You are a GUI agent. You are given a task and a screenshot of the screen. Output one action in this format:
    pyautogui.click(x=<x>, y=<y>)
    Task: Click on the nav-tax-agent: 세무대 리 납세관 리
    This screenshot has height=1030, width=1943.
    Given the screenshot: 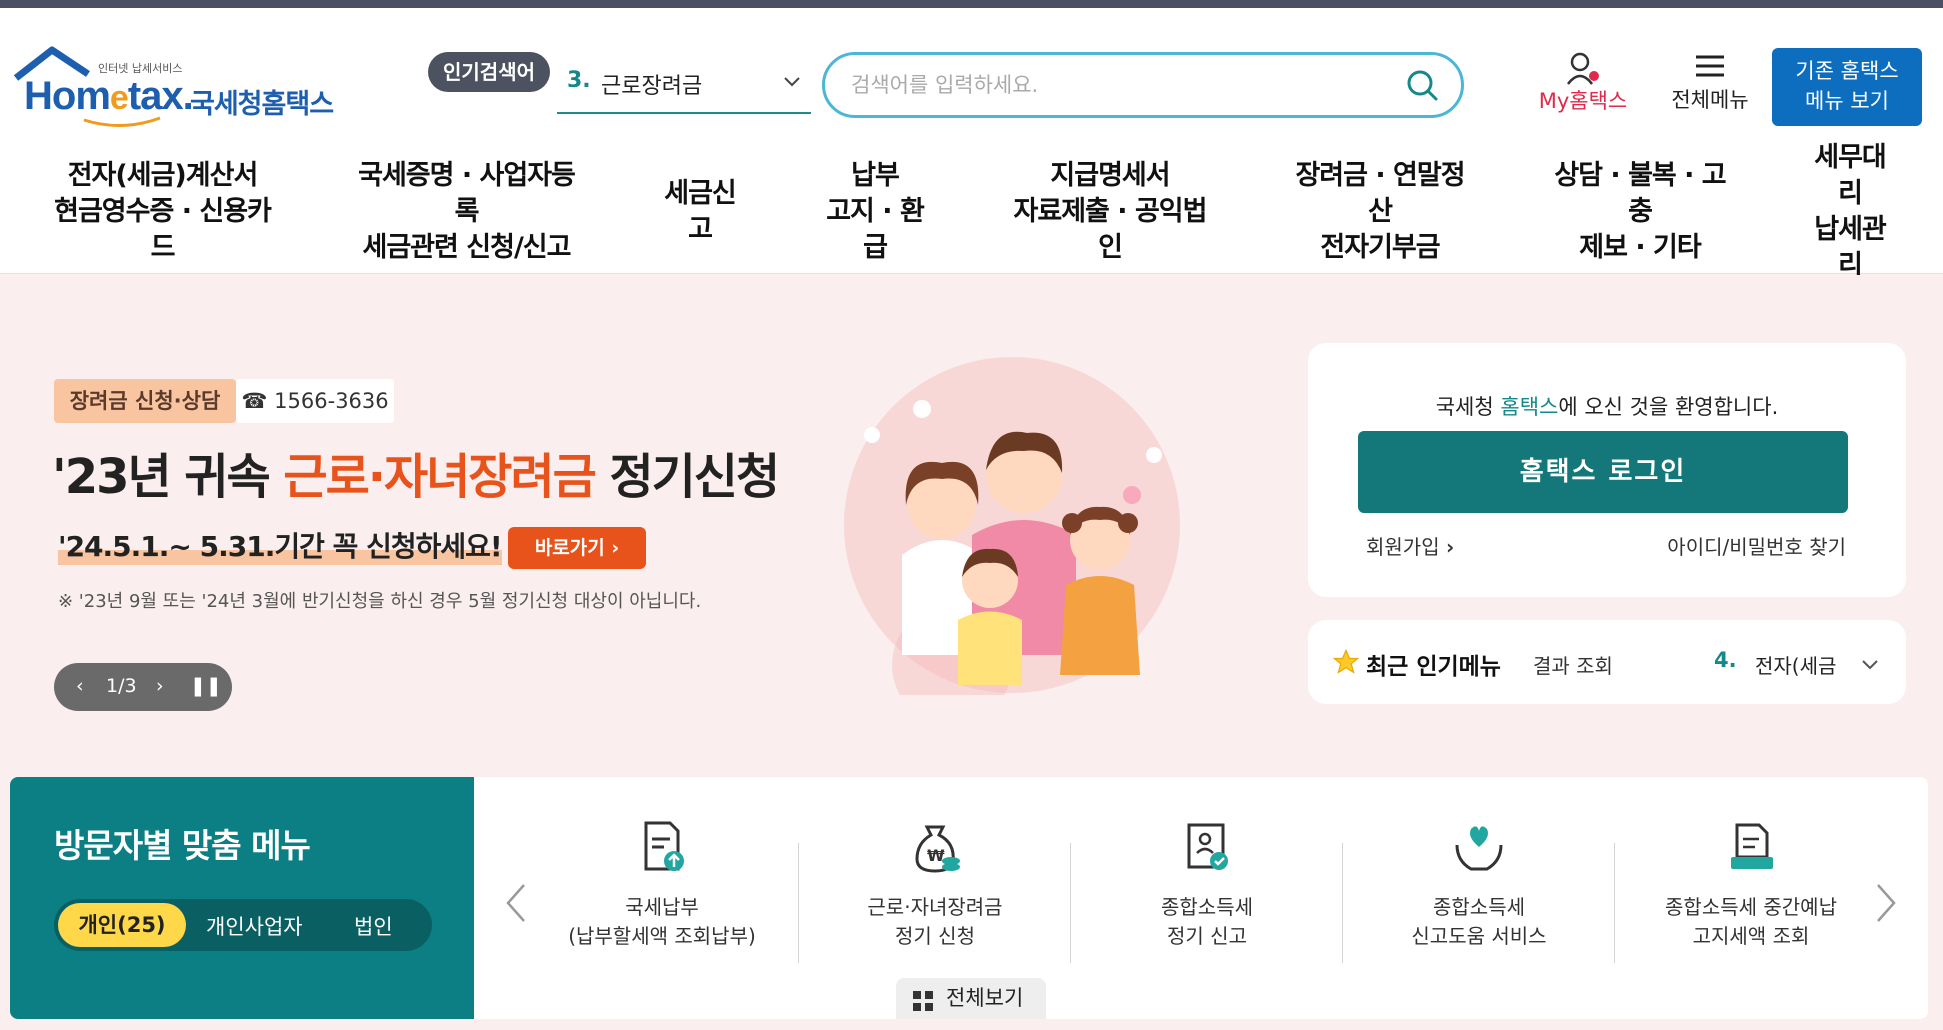 What is the action you would take?
    pyautogui.click(x=1850, y=212)
    